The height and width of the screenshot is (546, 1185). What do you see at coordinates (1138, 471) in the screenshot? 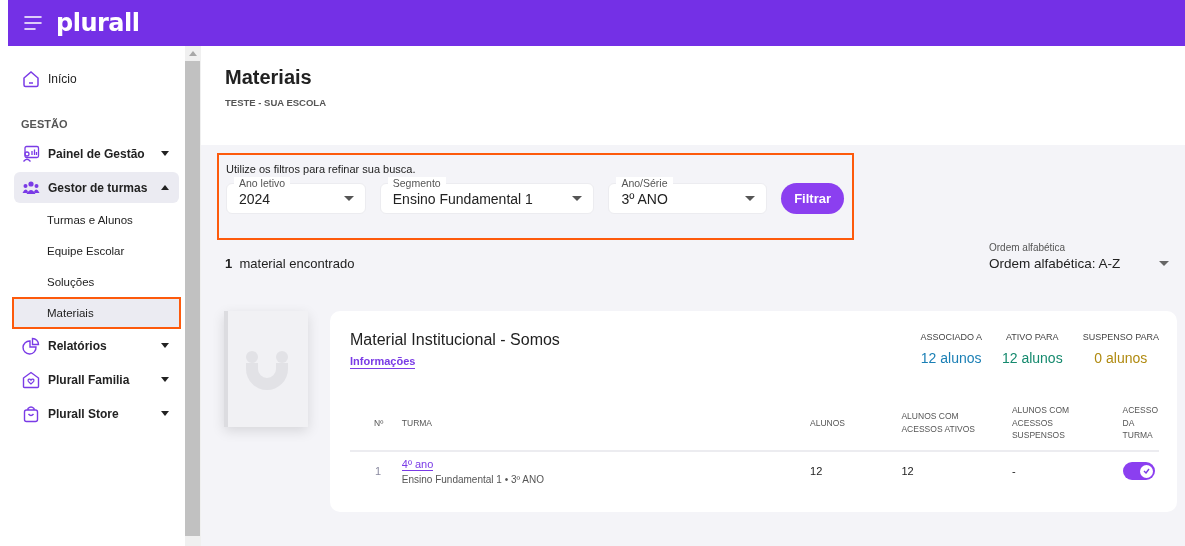
I see `access-toggle` at bounding box center [1138, 471].